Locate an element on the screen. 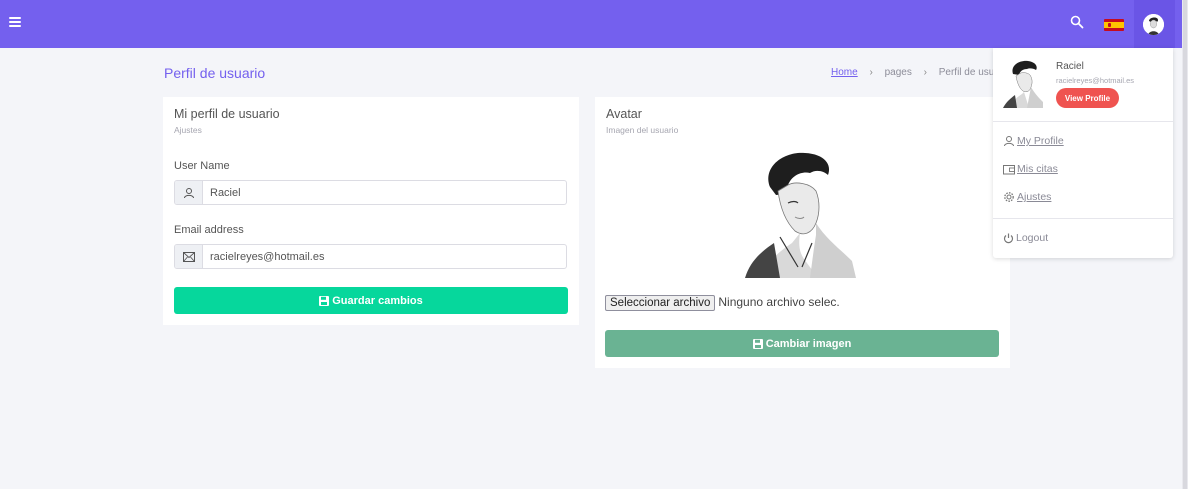  scrollbar is located at coordinates (1185, 244).